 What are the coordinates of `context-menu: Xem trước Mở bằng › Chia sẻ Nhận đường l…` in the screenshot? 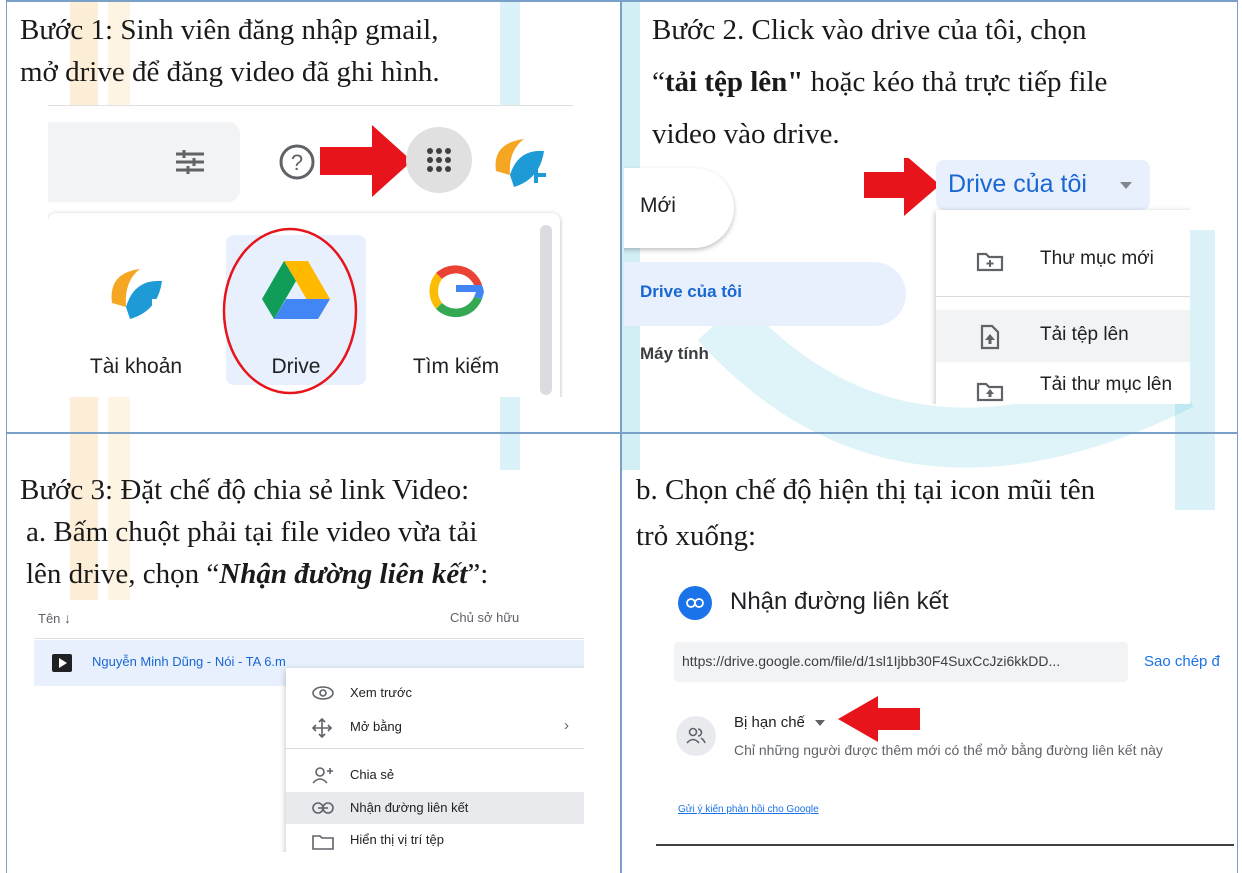 It's located at (435, 760).